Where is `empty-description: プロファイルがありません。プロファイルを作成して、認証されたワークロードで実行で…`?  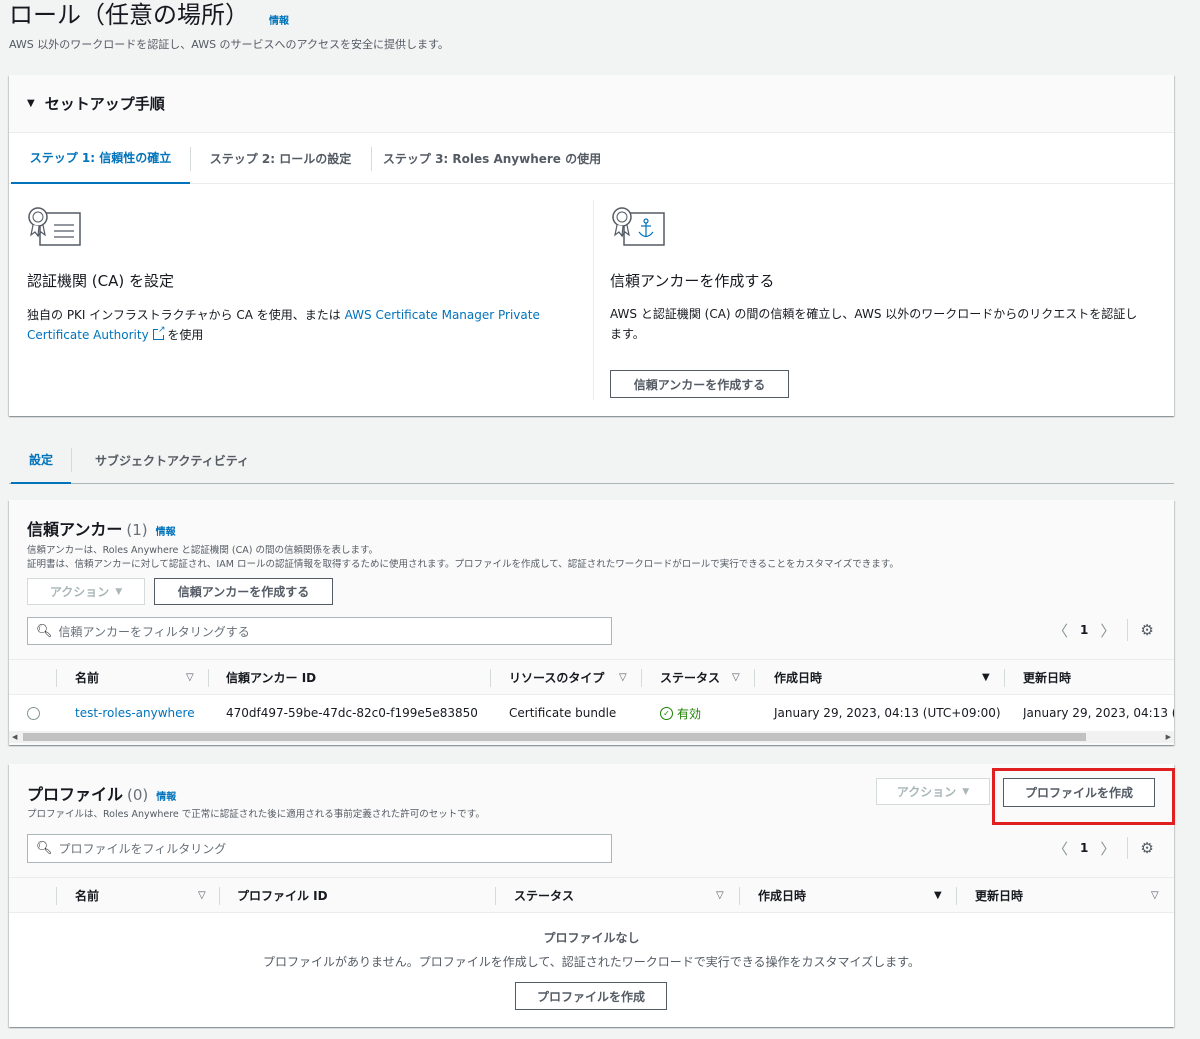
empty-description: プロファイルがありません。プロファイルを作成して、認証されたワークロードで実行で… is located at coordinates (591, 962).